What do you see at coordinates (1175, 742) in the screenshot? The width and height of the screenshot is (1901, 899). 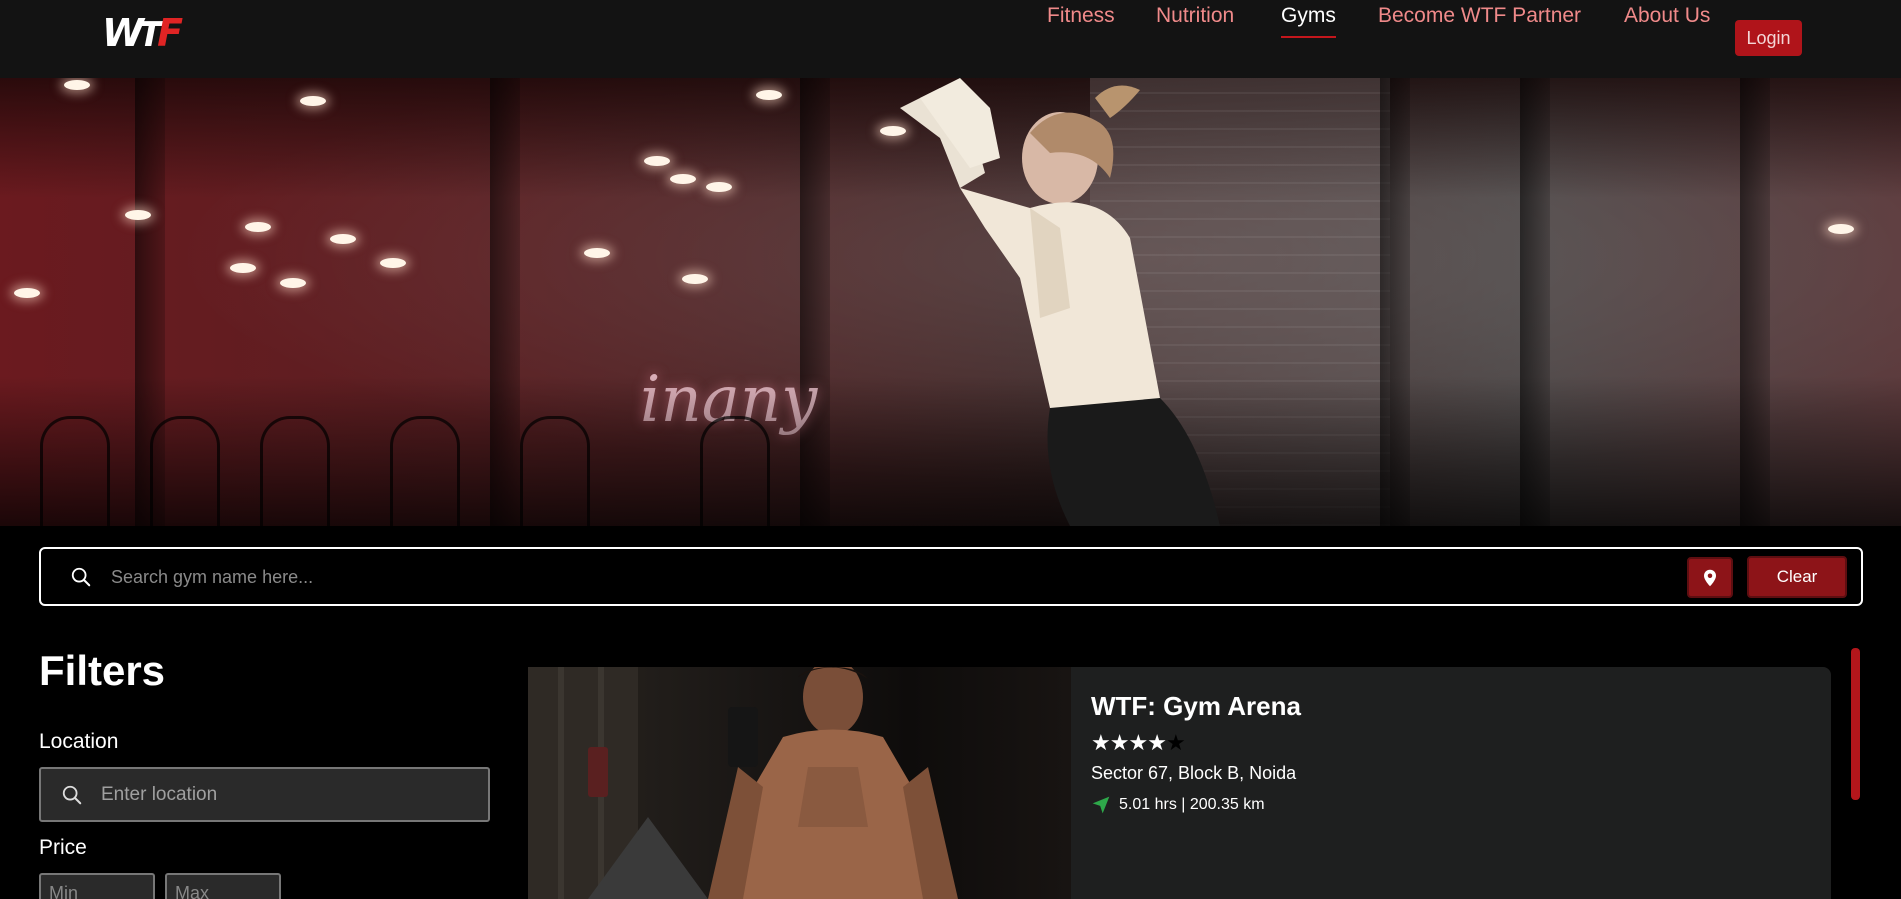 I see `star-empty-icon: ★` at bounding box center [1175, 742].